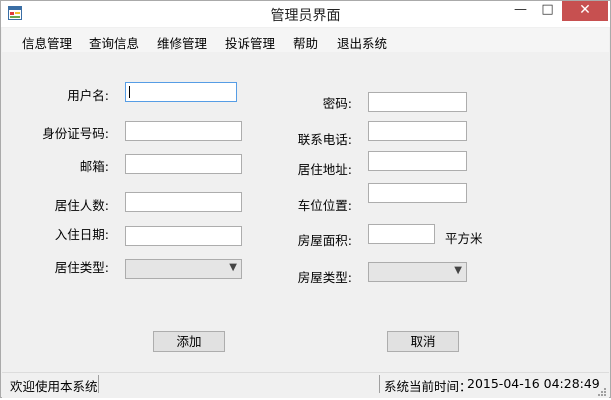 Image resolution: width=611 pixels, height=400 pixels. Describe the element at coordinates (423, 341) in the screenshot. I see `cancel-button: 取消` at that location.